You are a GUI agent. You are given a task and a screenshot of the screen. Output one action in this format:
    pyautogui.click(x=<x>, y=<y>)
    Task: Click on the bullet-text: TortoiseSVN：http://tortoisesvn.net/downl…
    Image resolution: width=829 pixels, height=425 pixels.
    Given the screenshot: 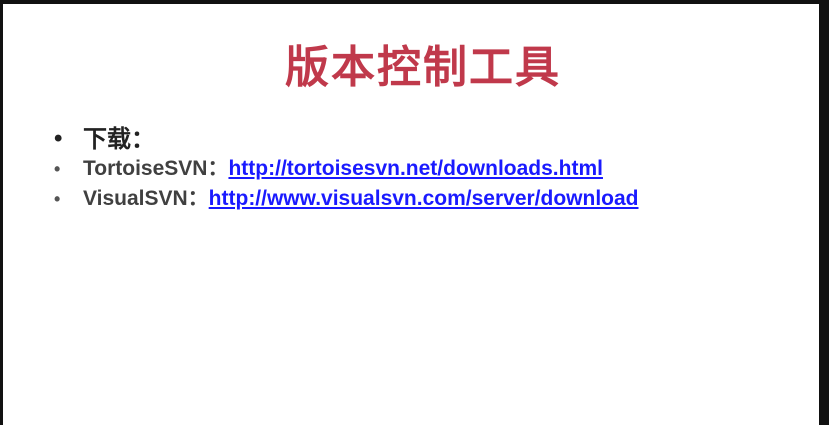 What is the action you would take?
    pyautogui.click(x=343, y=169)
    